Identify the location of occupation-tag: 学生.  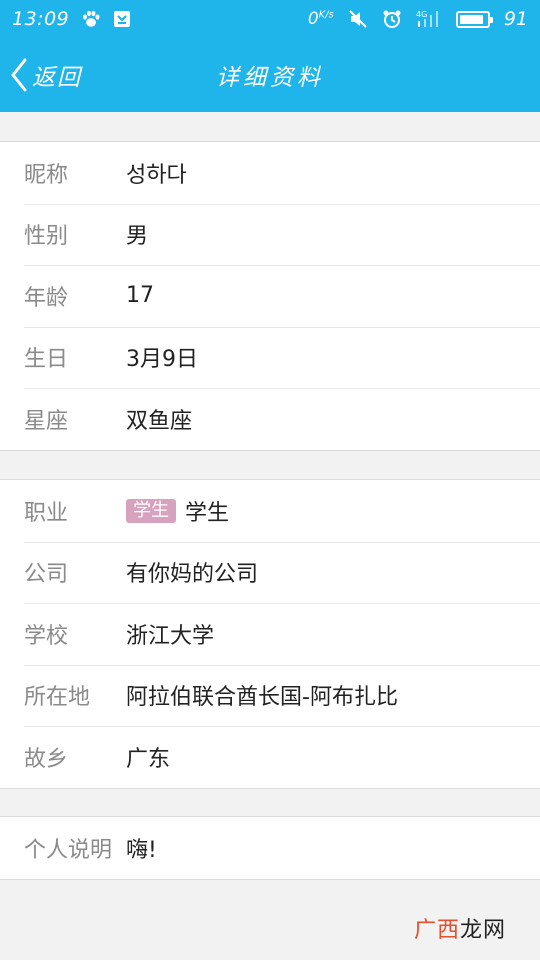
(151, 510).